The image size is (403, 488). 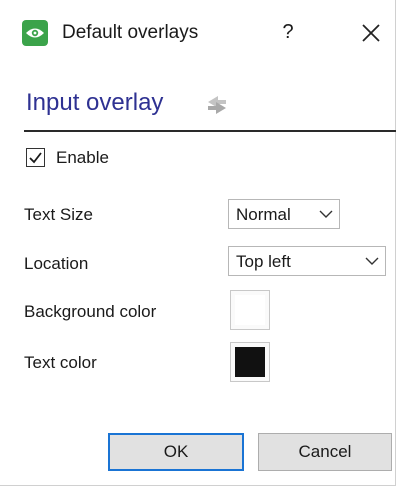 What do you see at coordinates (288, 32) in the screenshot?
I see `help-button: ?` at bounding box center [288, 32].